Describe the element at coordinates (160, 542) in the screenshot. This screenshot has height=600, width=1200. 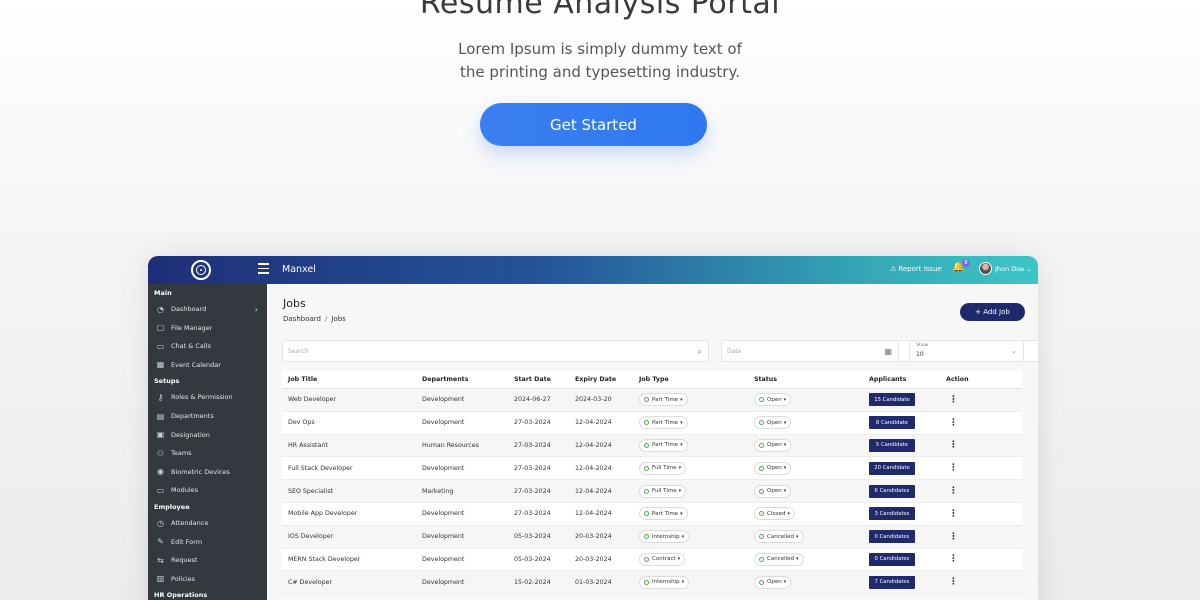
I see `edit-icon: ✎` at that location.